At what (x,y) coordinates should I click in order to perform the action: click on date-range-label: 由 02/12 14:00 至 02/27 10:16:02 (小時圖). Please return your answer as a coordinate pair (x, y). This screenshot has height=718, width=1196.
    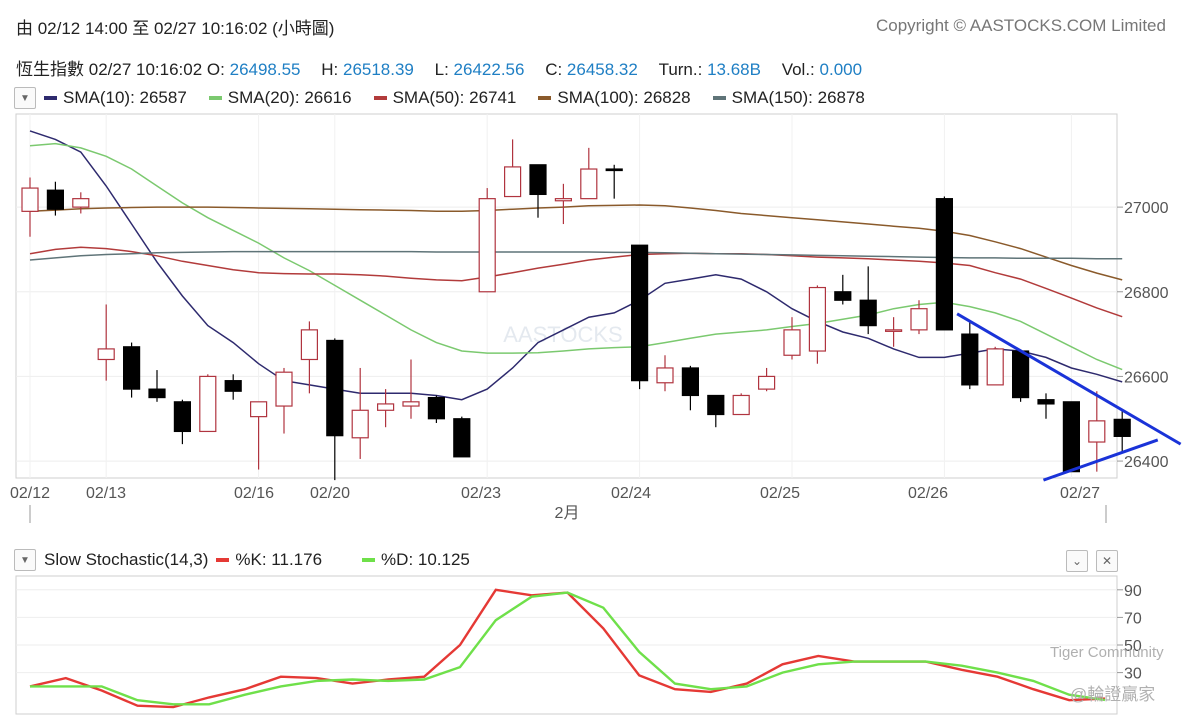
    Looking at the image, I should click on (175, 28).